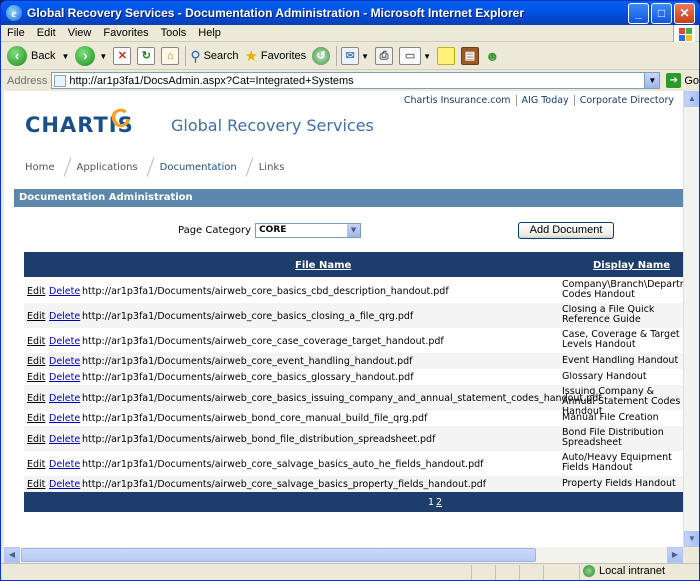  Describe the element at coordinates (355, 56) in the screenshot. I see `mail-button: ✉ ▼` at that location.